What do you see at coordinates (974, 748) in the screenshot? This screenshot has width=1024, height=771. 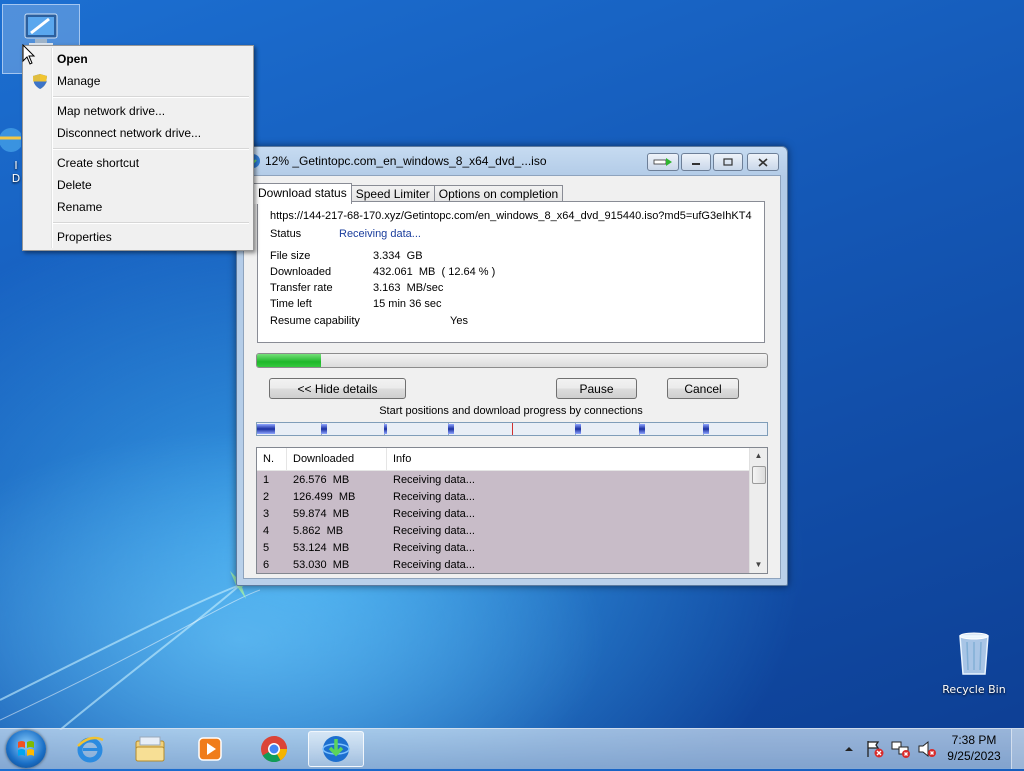 I see `taskbar-clock: 7:38 PM 9/25/2023` at bounding box center [974, 748].